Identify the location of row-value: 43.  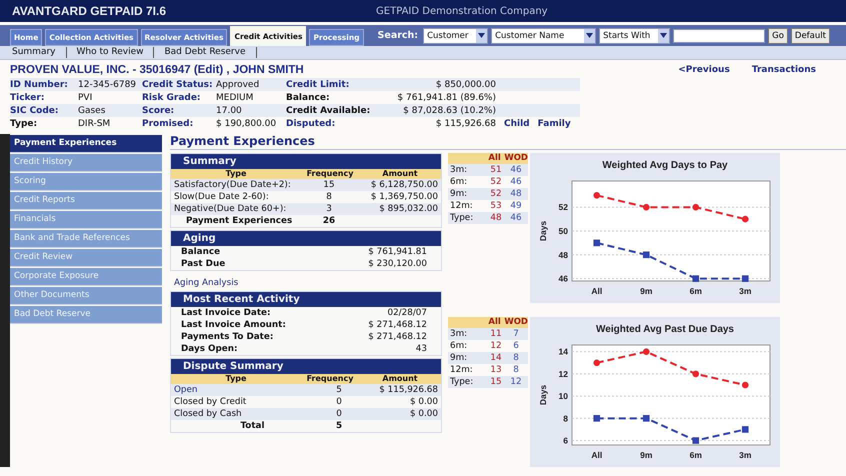
(421, 349).